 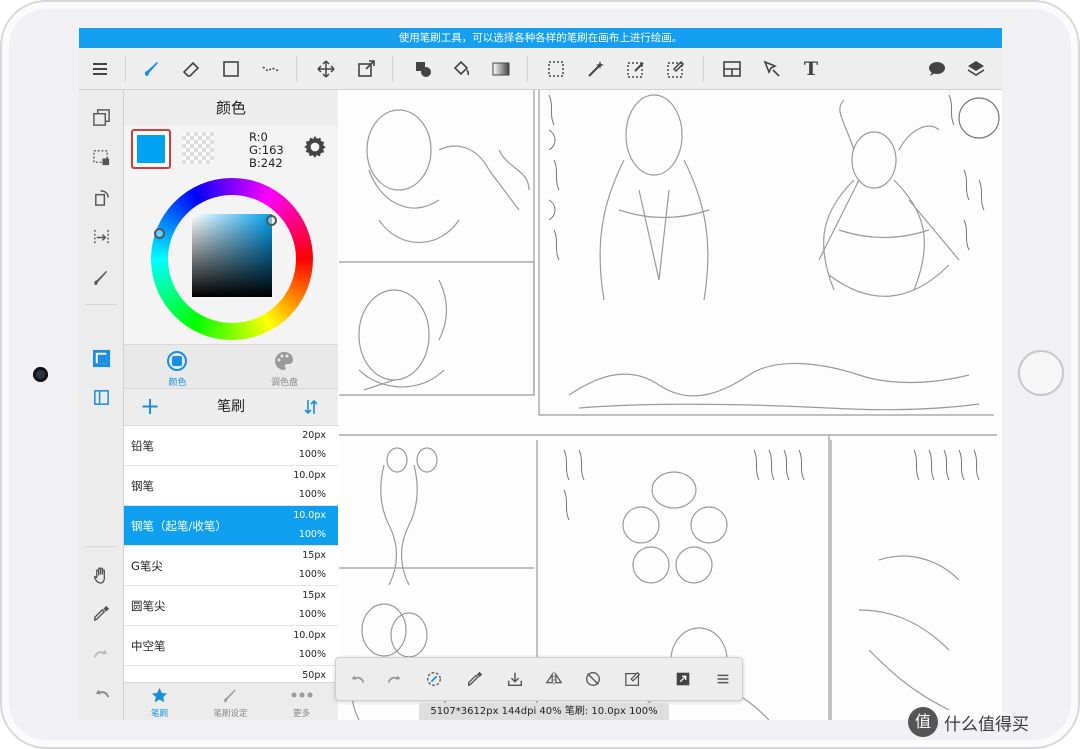 What do you see at coordinates (152, 68) in the screenshot?
I see `brush-icon` at bounding box center [152, 68].